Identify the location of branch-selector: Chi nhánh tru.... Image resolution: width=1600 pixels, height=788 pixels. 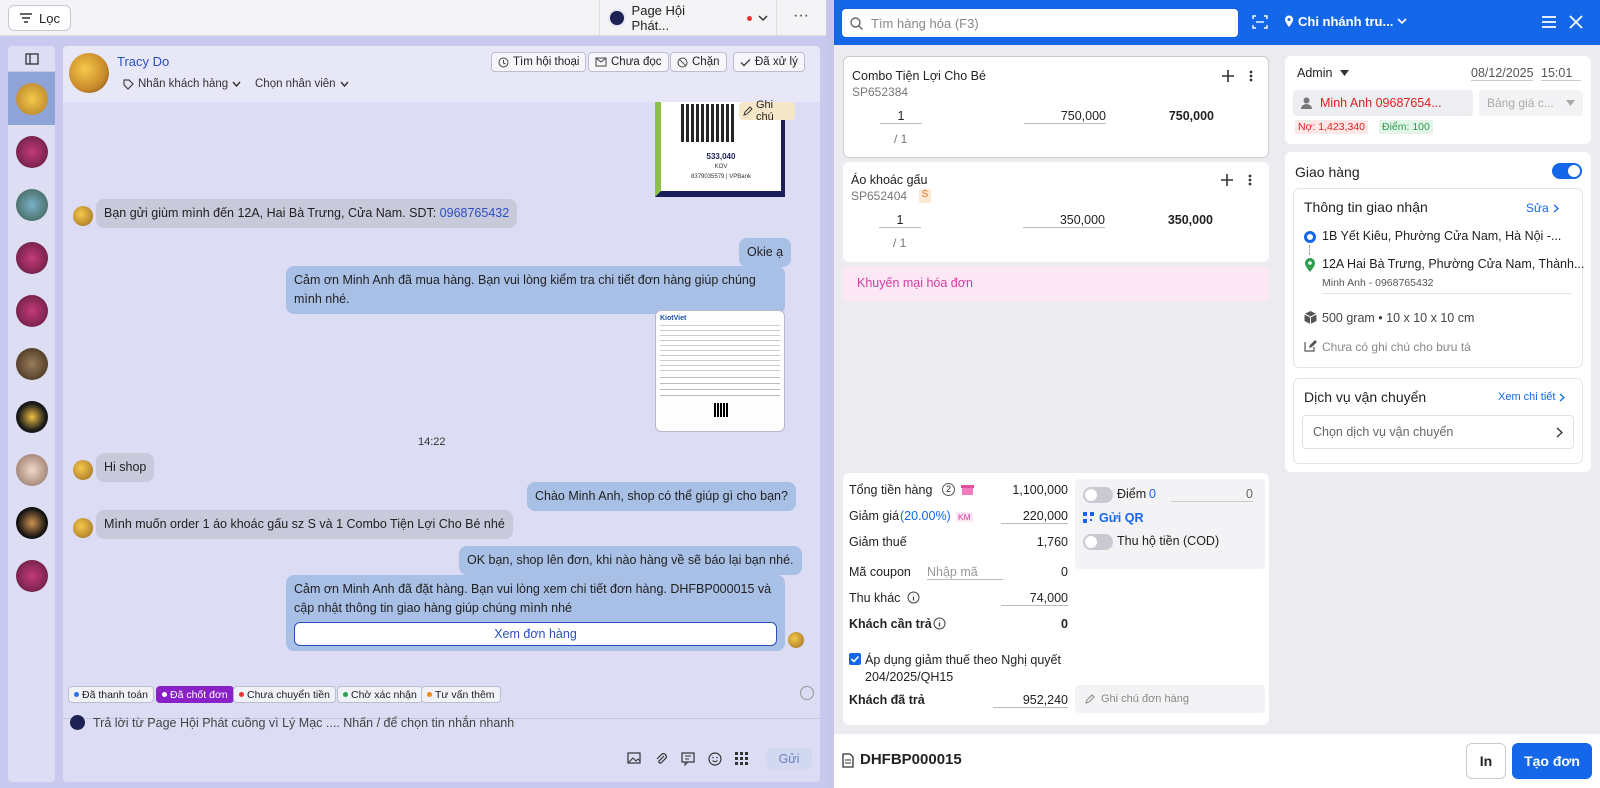
(1345, 21).